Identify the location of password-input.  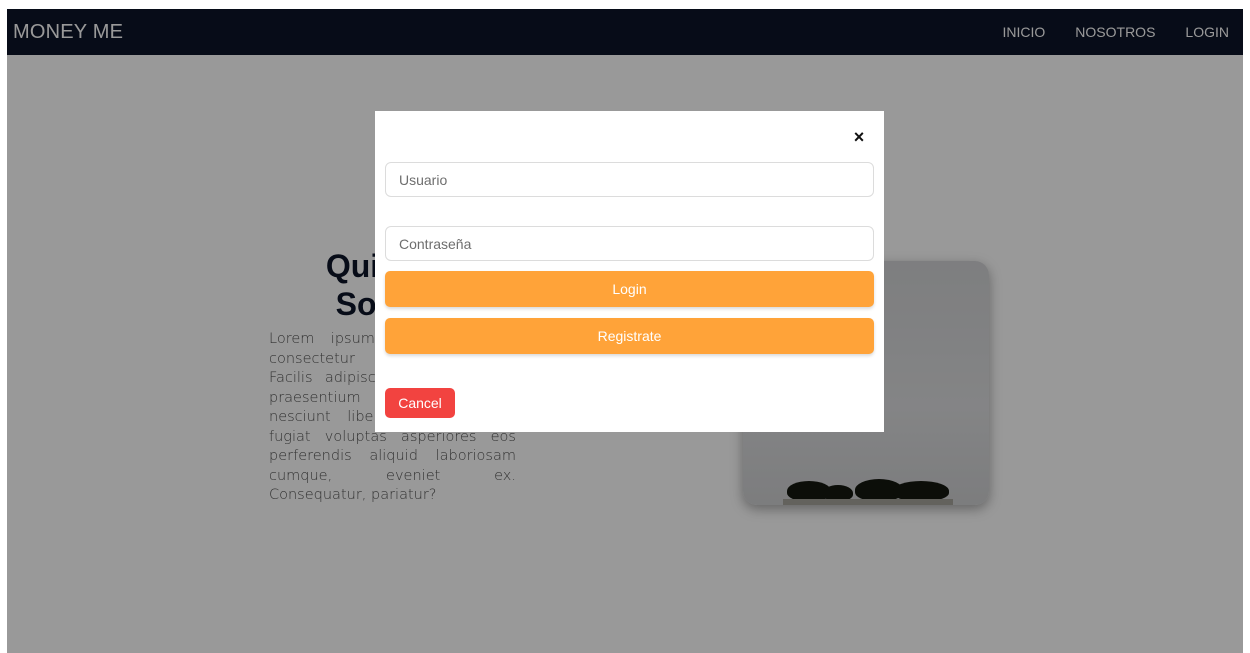
(629, 243).